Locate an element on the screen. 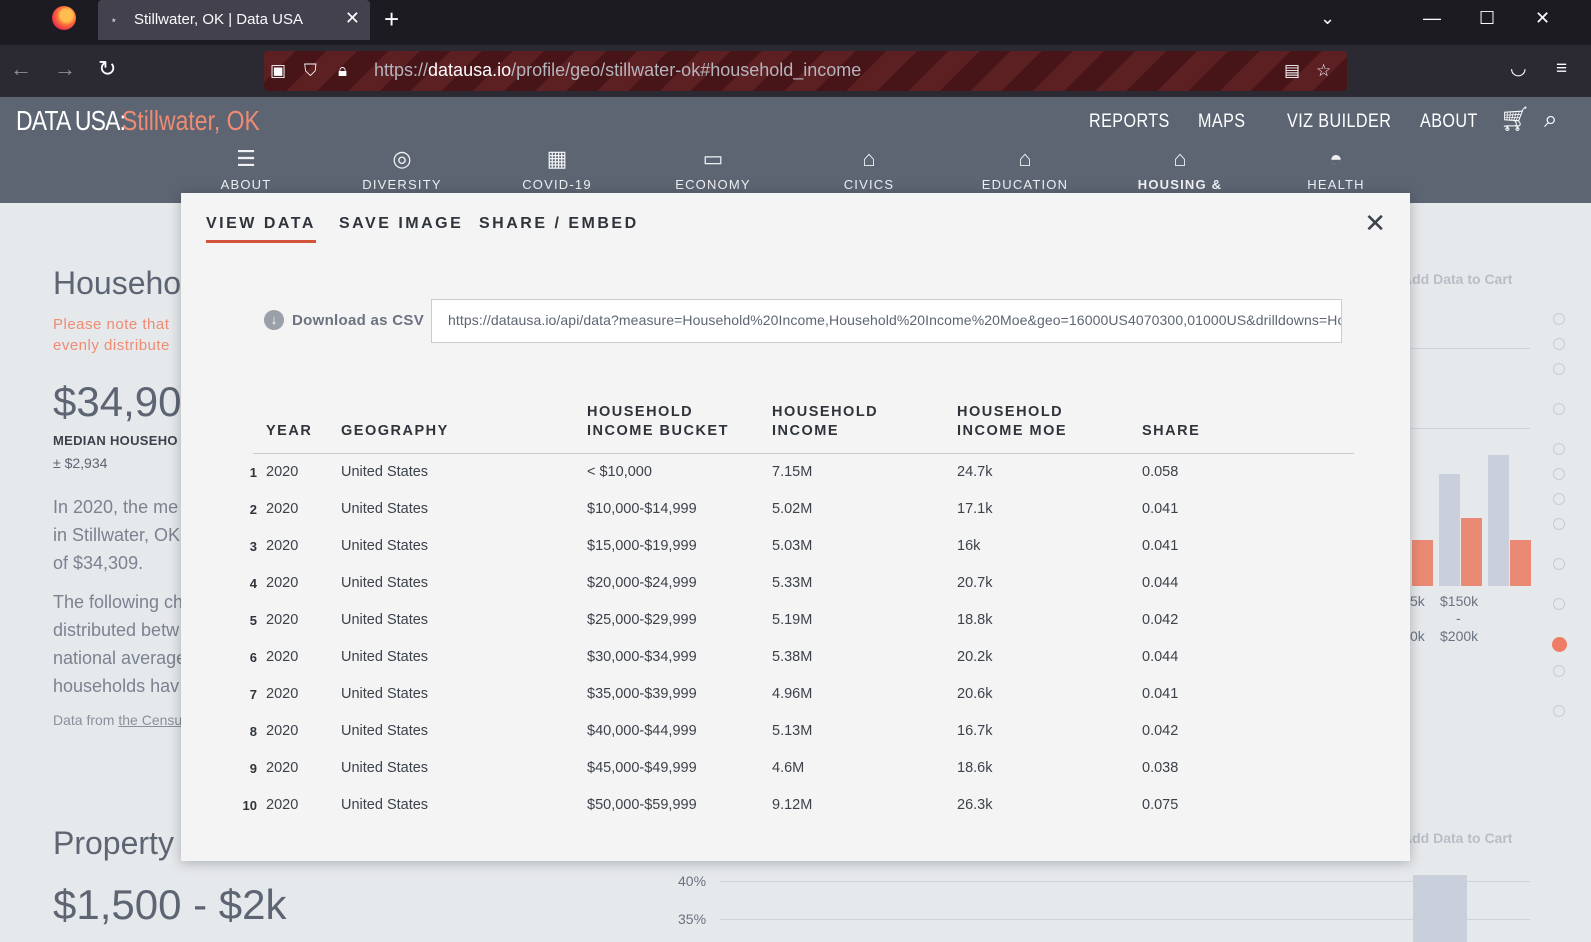  year-cell: 1 2020 is located at coordinates (289, 472).